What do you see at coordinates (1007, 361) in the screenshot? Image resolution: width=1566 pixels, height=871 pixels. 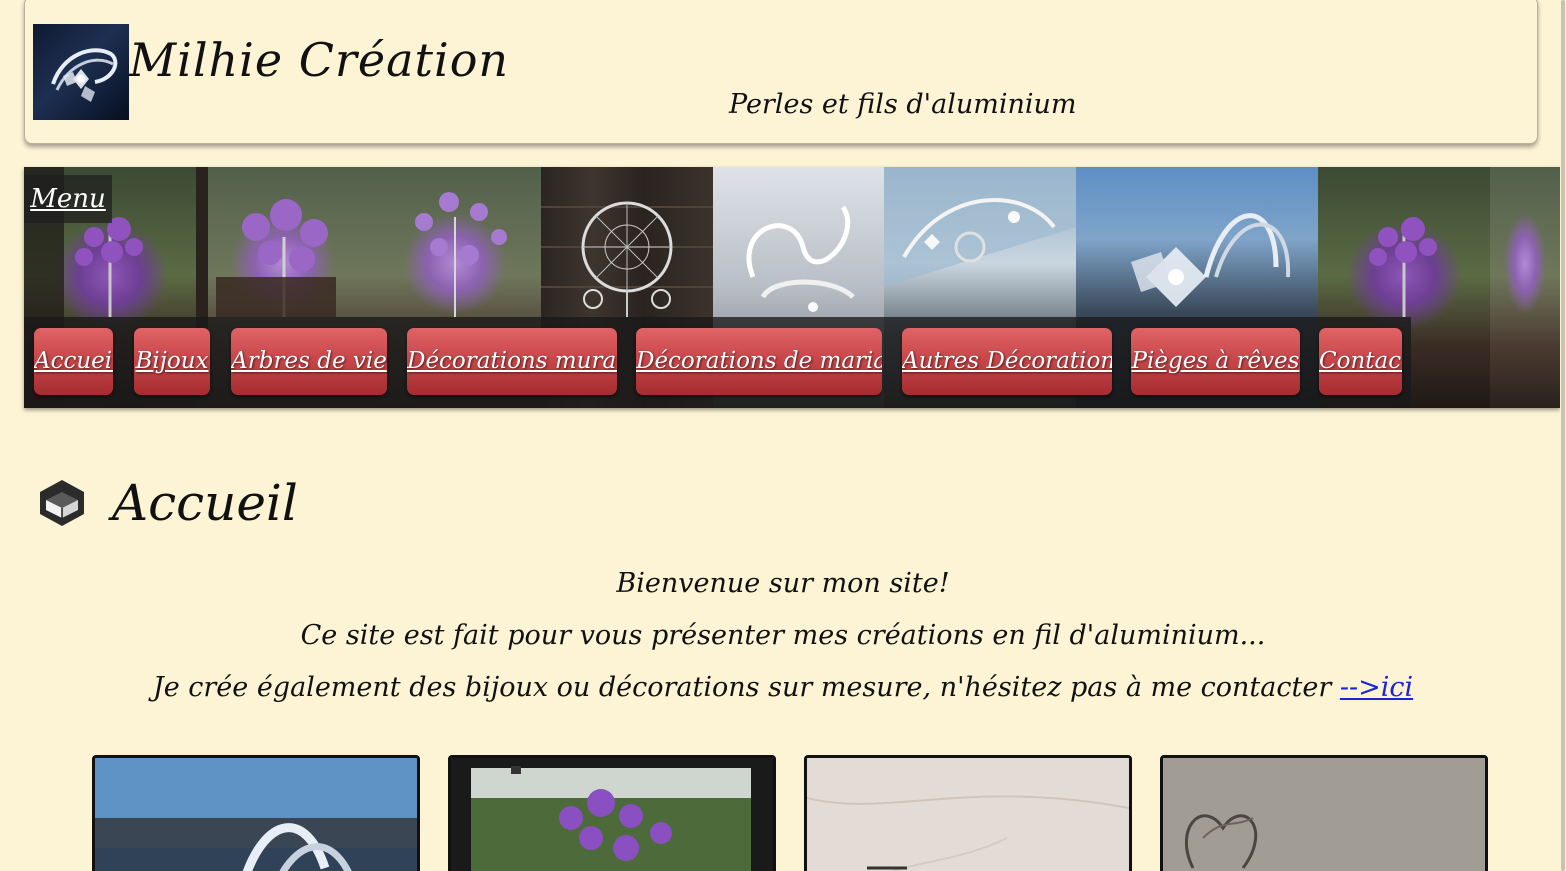 I see `nav-autres-decorations: Autres Décorations` at bounding box center [1007, 361].